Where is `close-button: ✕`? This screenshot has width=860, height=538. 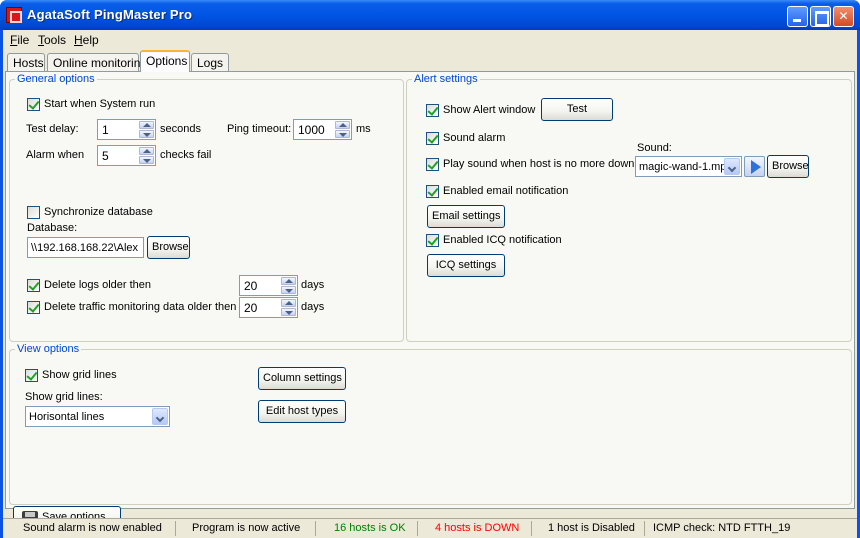
close-button: ✕ is located at coordinates (843, 16).